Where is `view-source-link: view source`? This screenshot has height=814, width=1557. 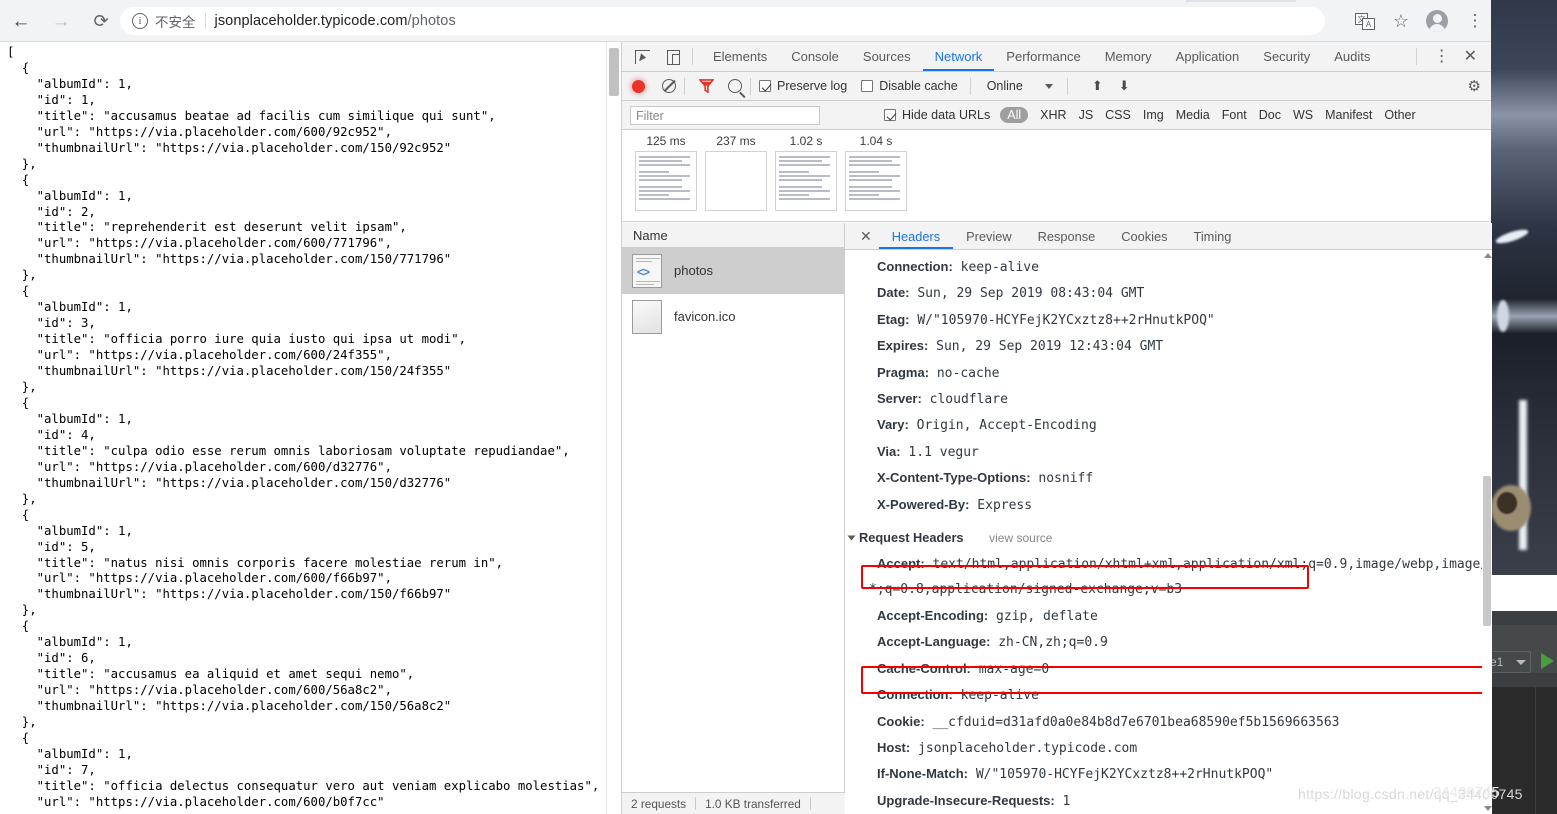 view-source-link: view source is located at coordinates (1020, 538).